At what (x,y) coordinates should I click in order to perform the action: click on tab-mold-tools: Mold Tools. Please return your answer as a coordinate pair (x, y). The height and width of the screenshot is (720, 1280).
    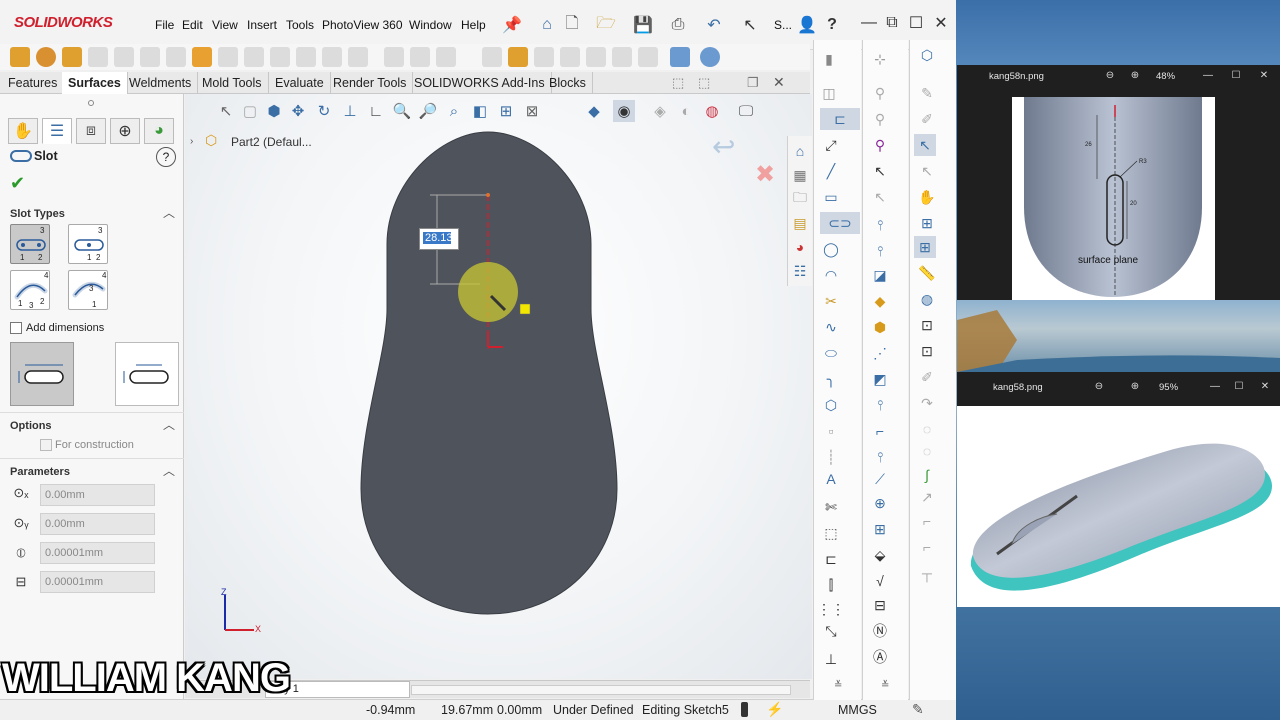
    Looking at the image, I should click on (232, 83).